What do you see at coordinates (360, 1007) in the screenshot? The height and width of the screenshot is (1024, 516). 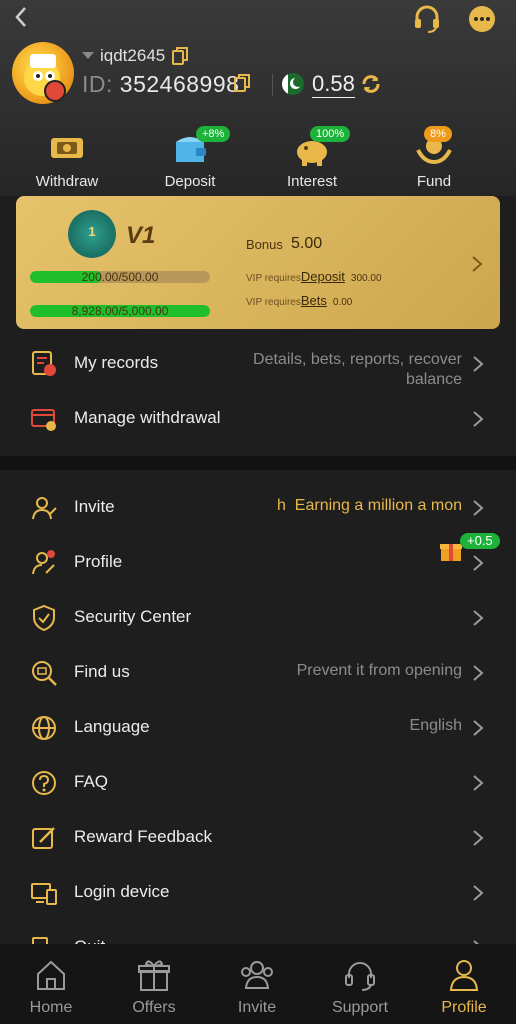 I see `nav-support-label: Support` at bounding box center [360, 1007].